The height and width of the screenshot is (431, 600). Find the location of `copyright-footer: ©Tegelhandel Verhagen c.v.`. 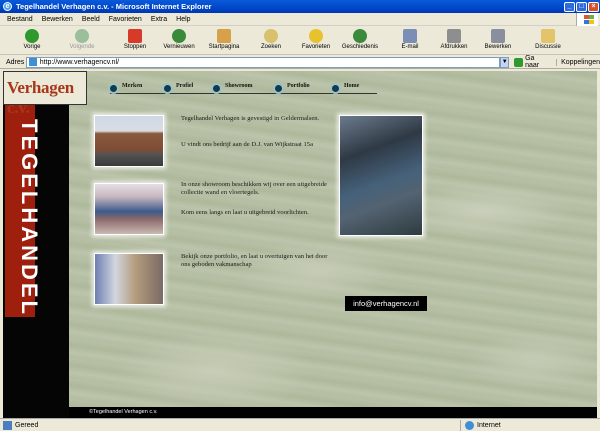

copyright-footer: ©Tegelhandel Verhagen c.v. is located at coordinates (333, 412).